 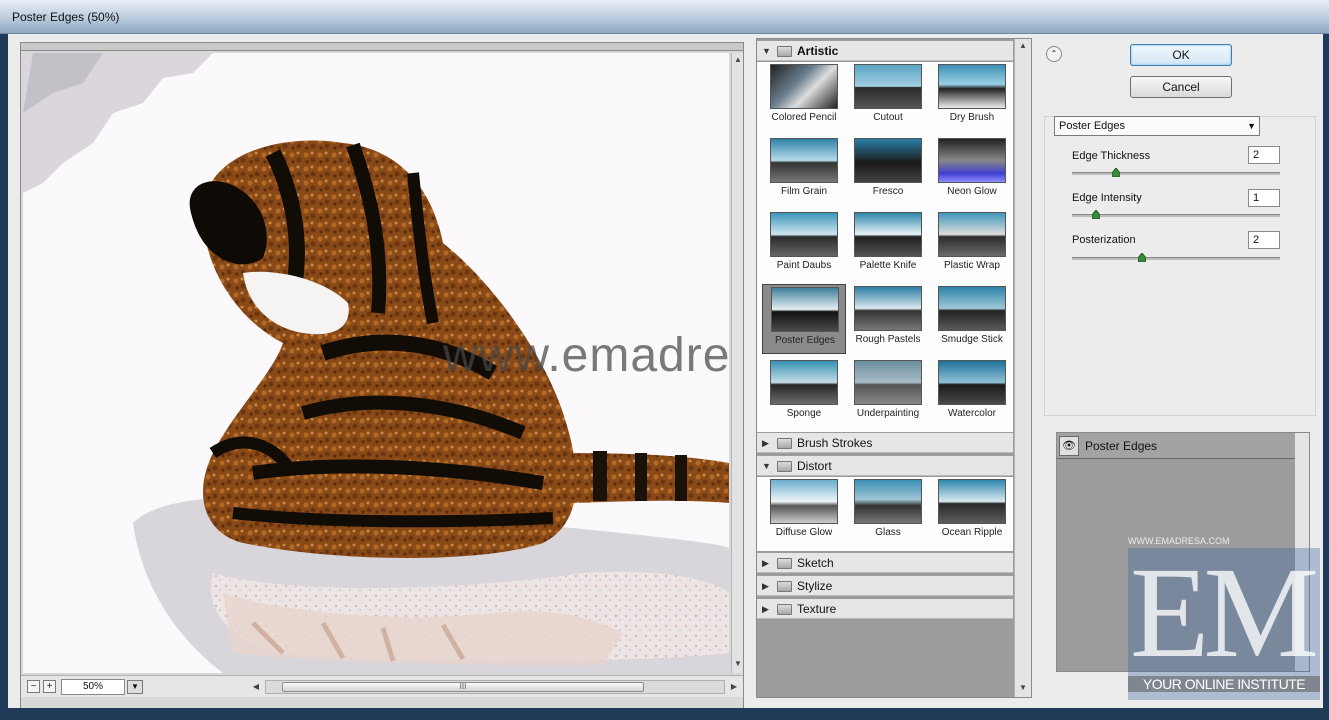 What do you see at coordinates (972, 512) in the screenshot?
I see `filter-ocean-ripple: Ocean Ripple` at bounding box center [972, 512].